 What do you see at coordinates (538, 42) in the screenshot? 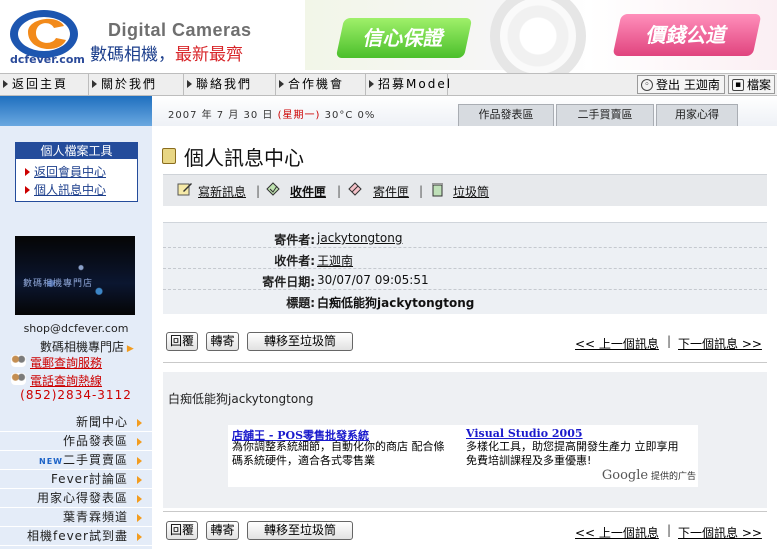
I see `banner-lens-graphic` at bounding box center [538, 42].